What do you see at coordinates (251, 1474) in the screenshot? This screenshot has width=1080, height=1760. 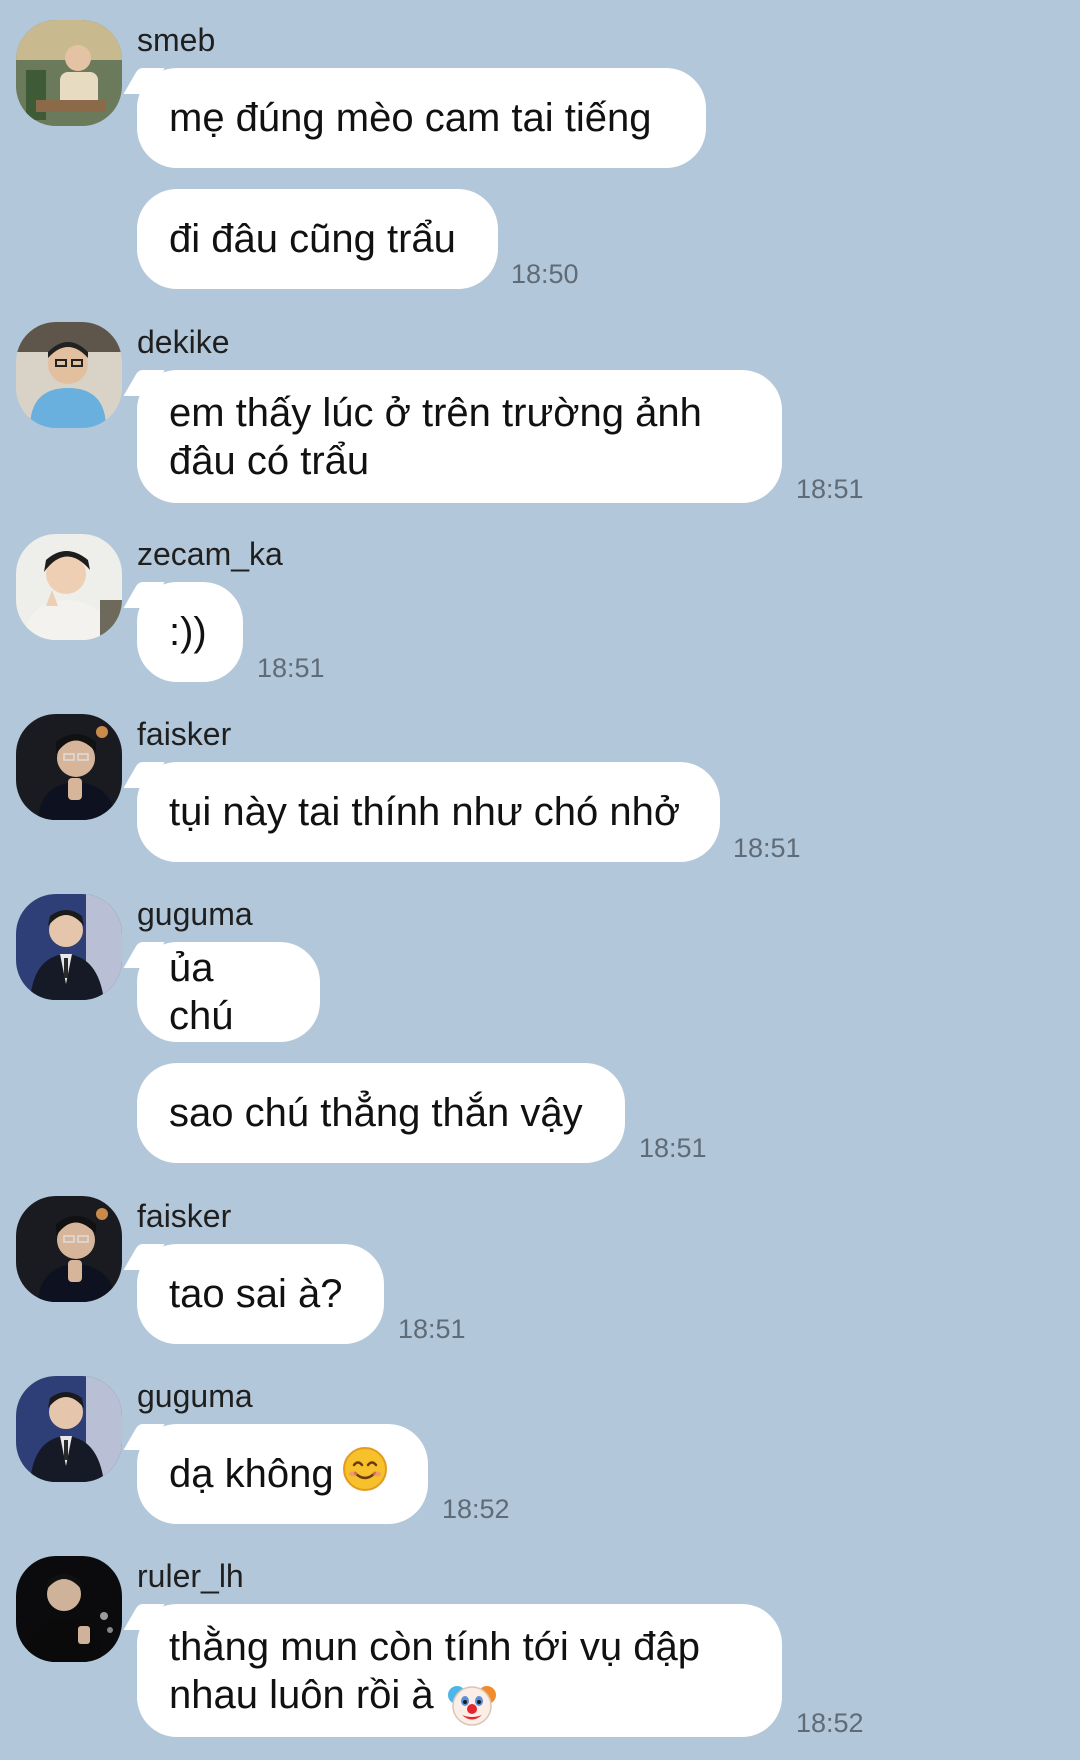 I see `message-text: dạ không` at bounding box center [251, 1474].